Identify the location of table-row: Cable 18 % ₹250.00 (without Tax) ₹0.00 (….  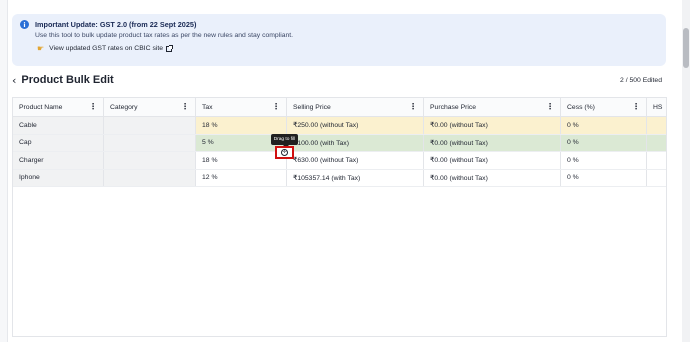
(339, 126).